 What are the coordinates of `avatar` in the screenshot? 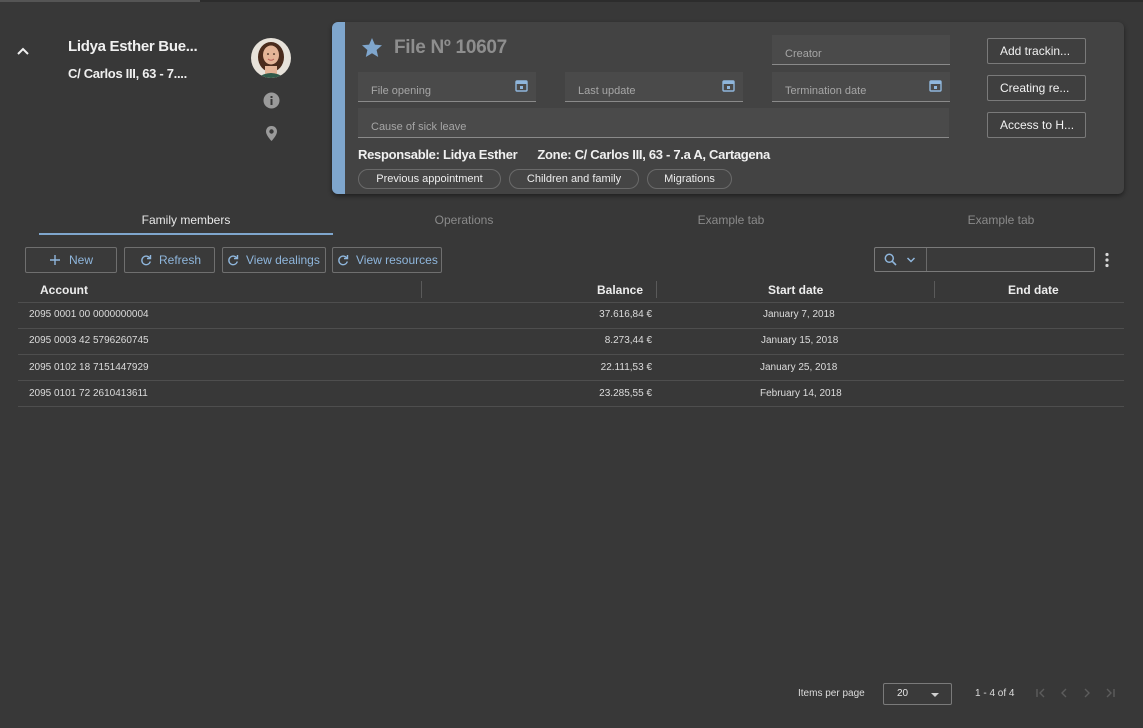 It's located at (271, 58).